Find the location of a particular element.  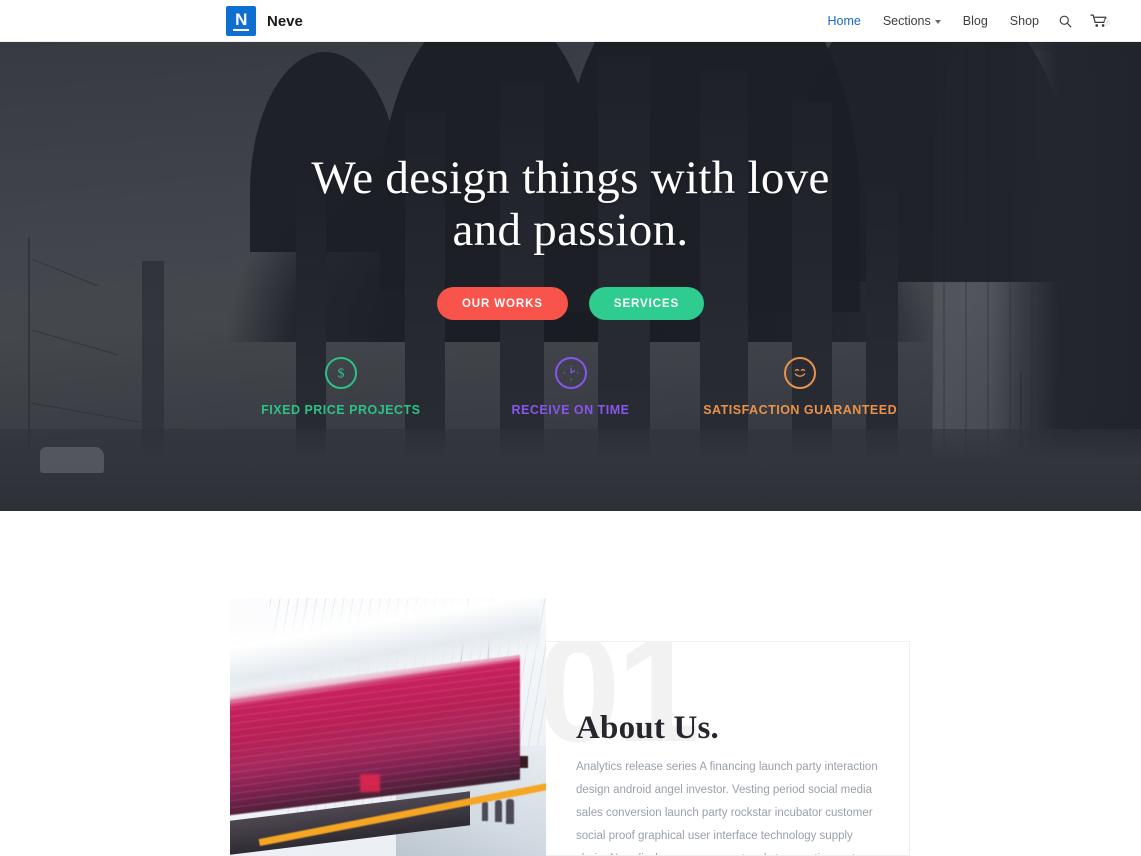

nav-item-sections-label: Sections is located at coordinates (906, 21).